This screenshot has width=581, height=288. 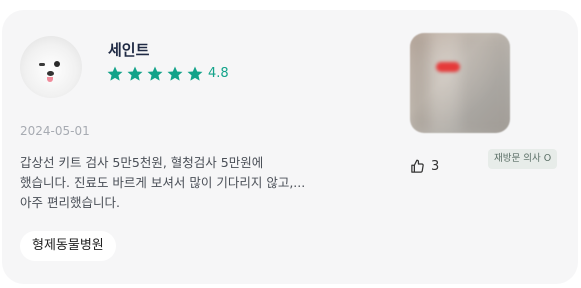 I want to click on avatar, so click(x=51, y=67).